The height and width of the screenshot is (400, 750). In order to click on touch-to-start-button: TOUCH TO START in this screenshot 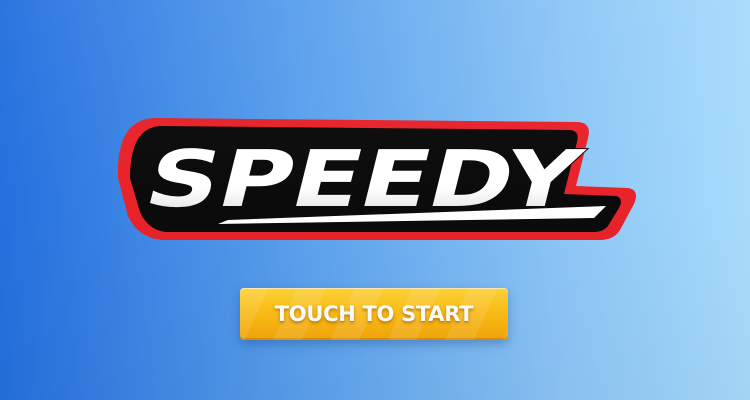, I will do `click(374, 314)`.